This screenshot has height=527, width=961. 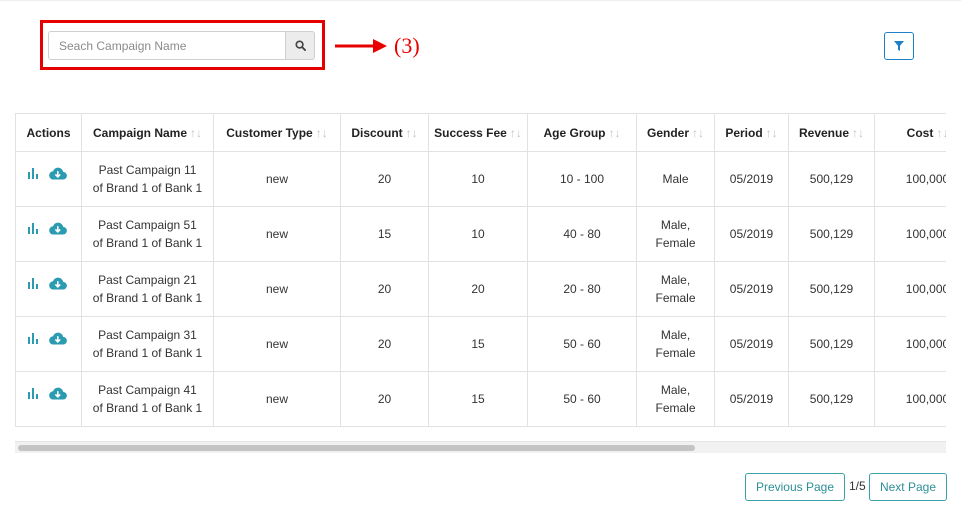 I want to click on column-header-discount: Discount ↑↓, so click(x=384, y=132).